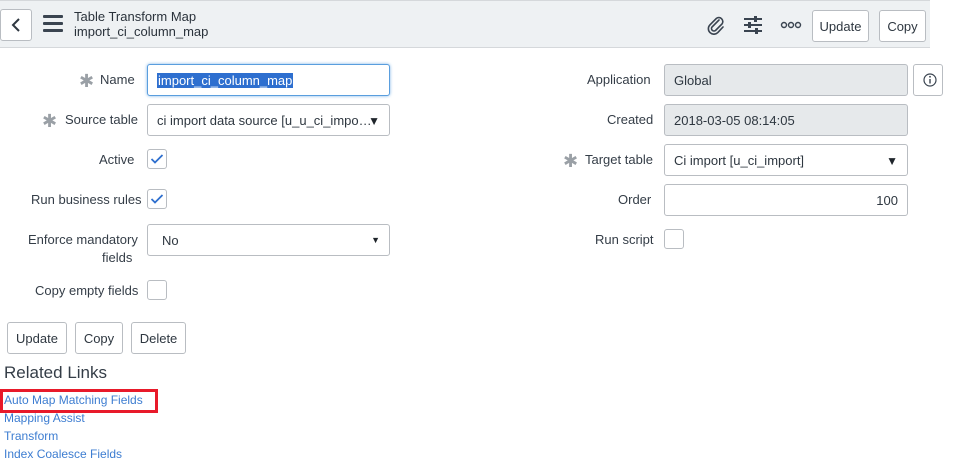 The height and width of the screenshot is (465, 958). I want to click on name-field: import_ci_column_map, so click(268, 80).